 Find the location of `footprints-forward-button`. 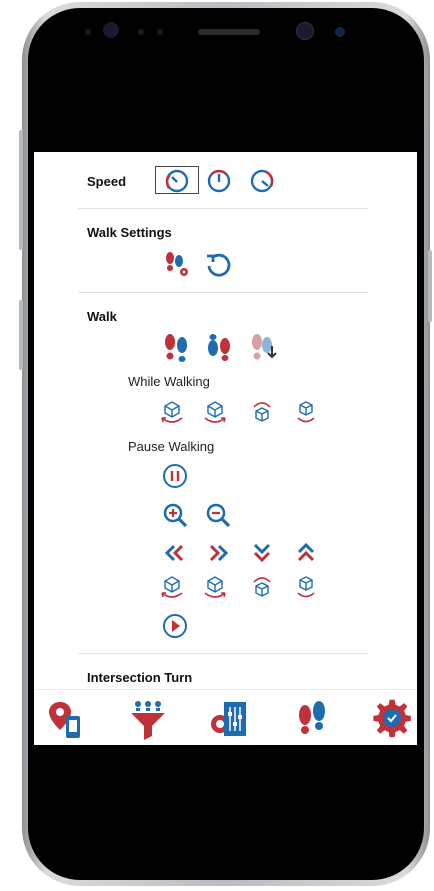

footprints-forward-button is located at coordinates (176, 347).